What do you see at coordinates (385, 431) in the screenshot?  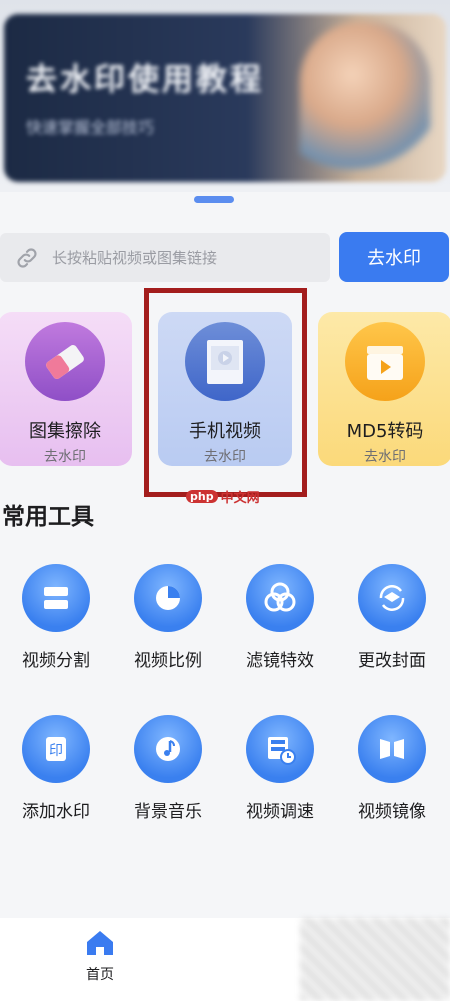 I see `card-title: MD5转码` at bounding box center [385, 431].